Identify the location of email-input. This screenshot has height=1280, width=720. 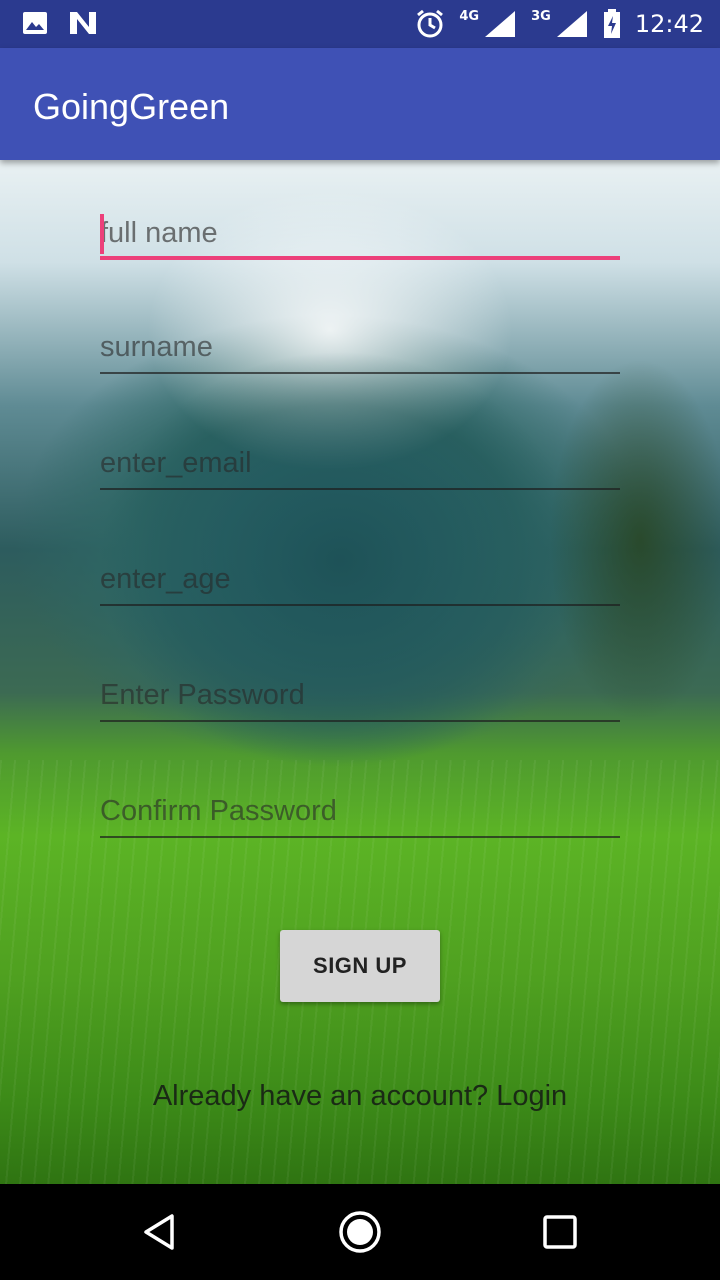
(360, 458).